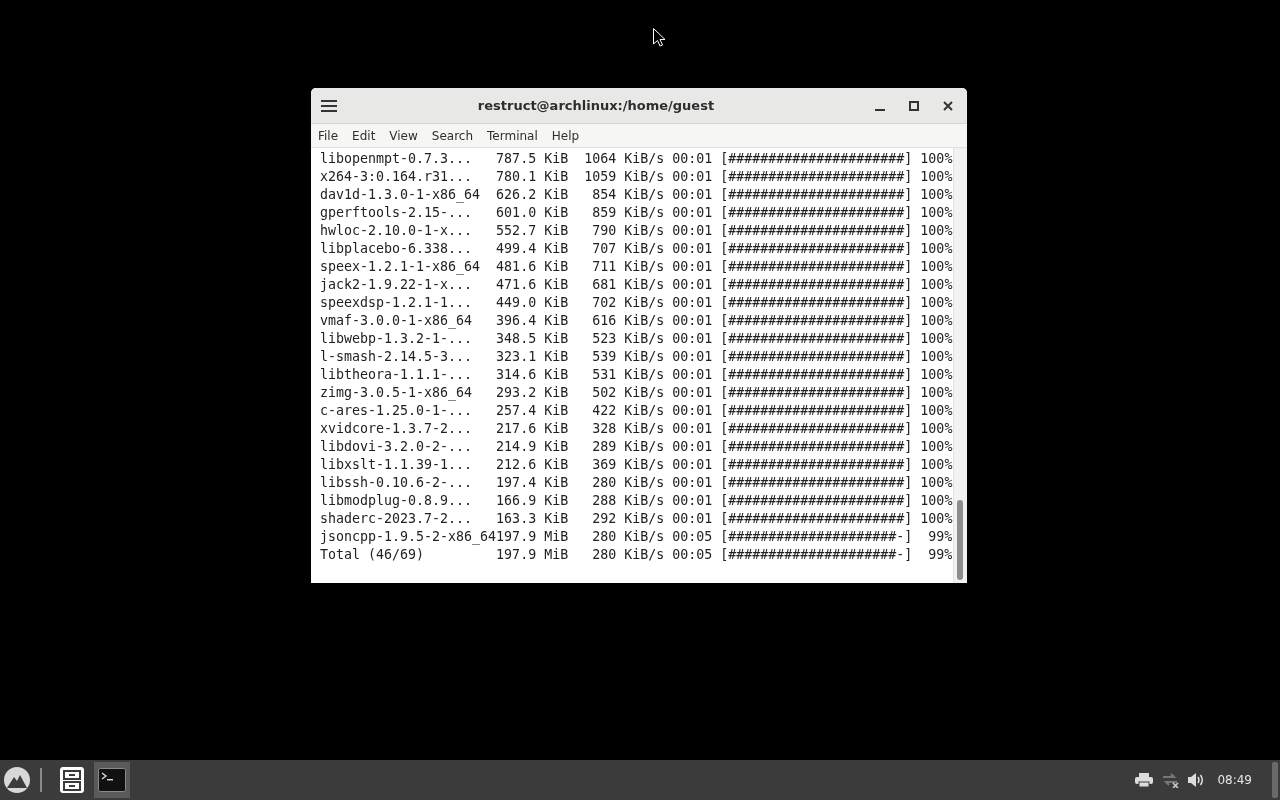  Describe the element at coordinates (628, 375) in the screenshot. I see `transfer-rate: 531 KiB/s` at that location.